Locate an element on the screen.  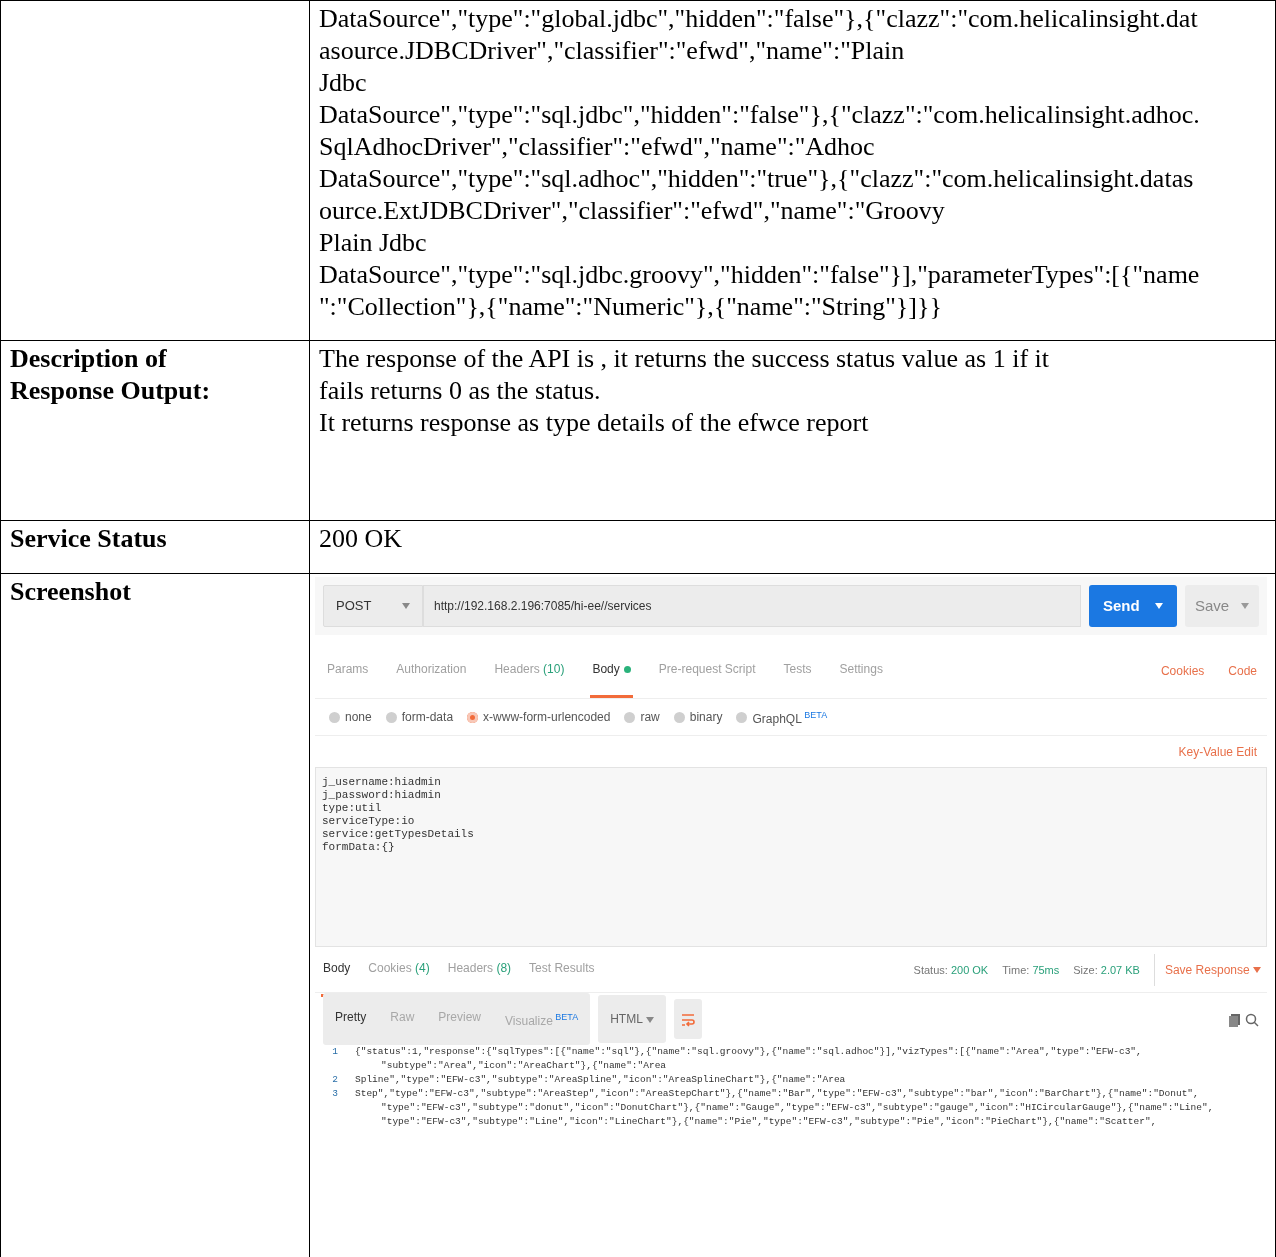
body-type-radio: x-www-form-urlencoded is located at coordinates (539, 717).